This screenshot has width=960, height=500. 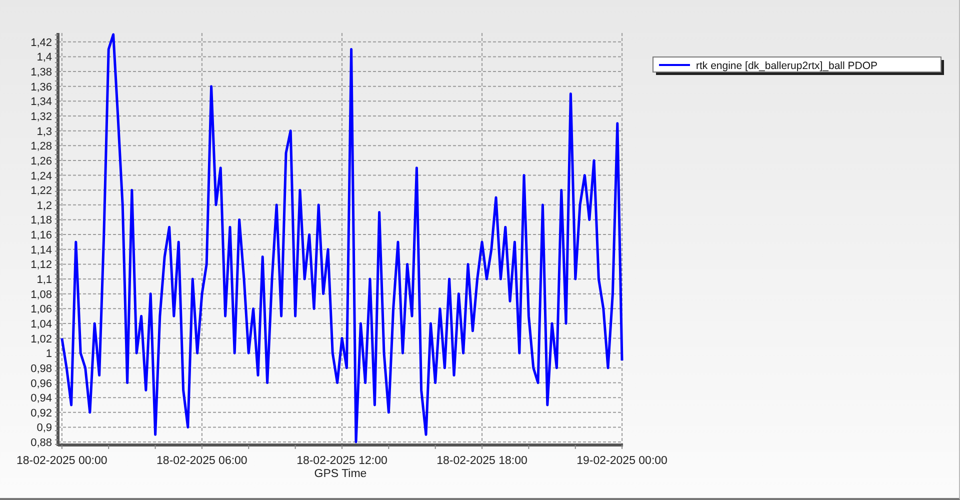 What do you see at coordinates (44, 280) in the screenshot?
I see `y-tick-label: 1,1` at bounding box center [44, 280].